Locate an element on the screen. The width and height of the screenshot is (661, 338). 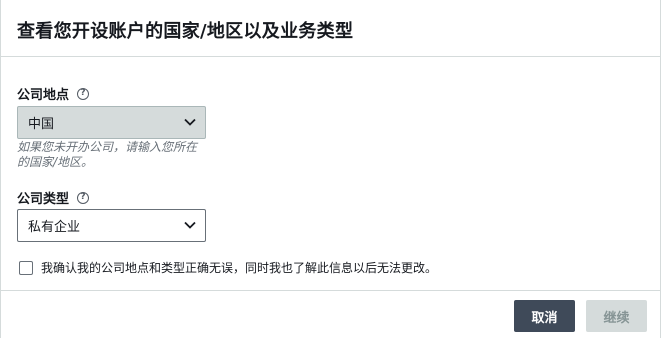
confirm-row: 我确认我的公司地点和类型正确无误，同时我也了解此信息以后无法更改。 is located at coordinates (228, 267).